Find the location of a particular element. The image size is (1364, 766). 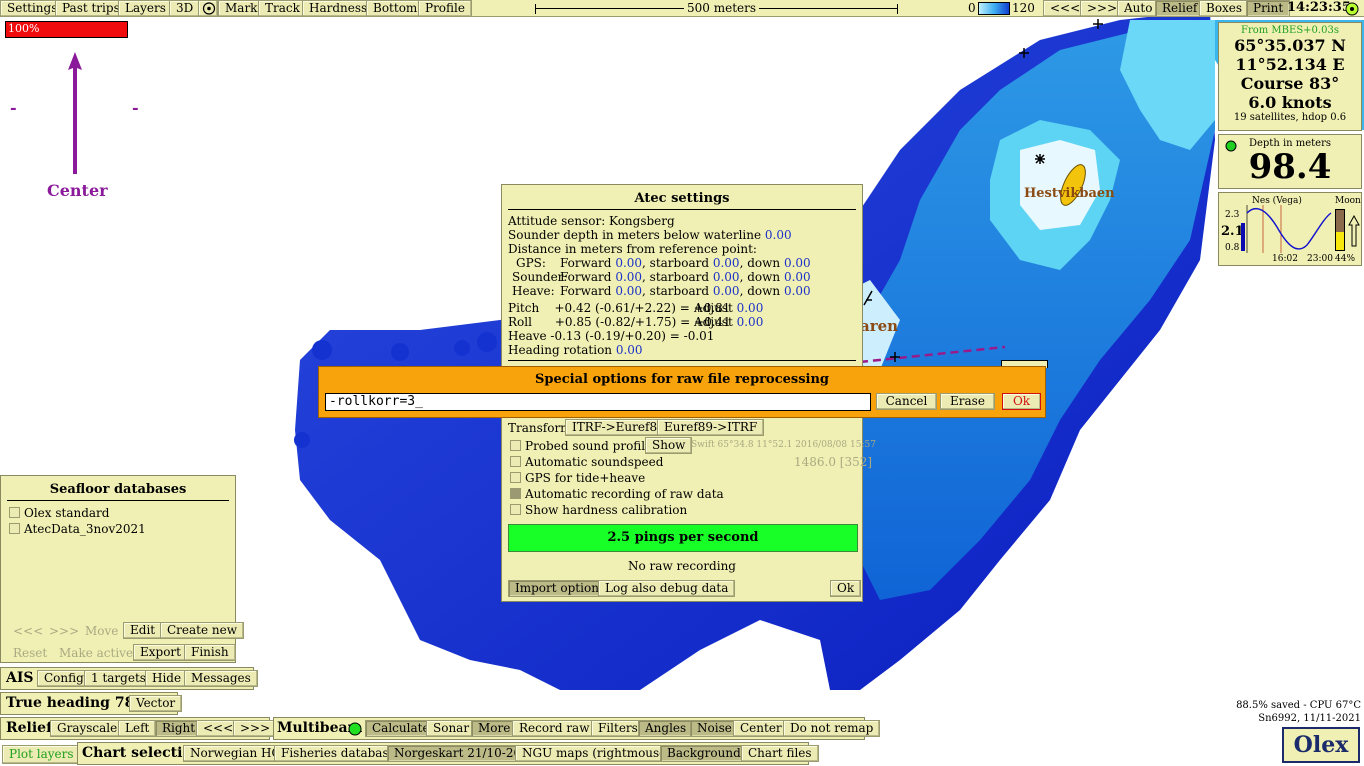

vector-button: Vector is located at coordinates (156, 703).